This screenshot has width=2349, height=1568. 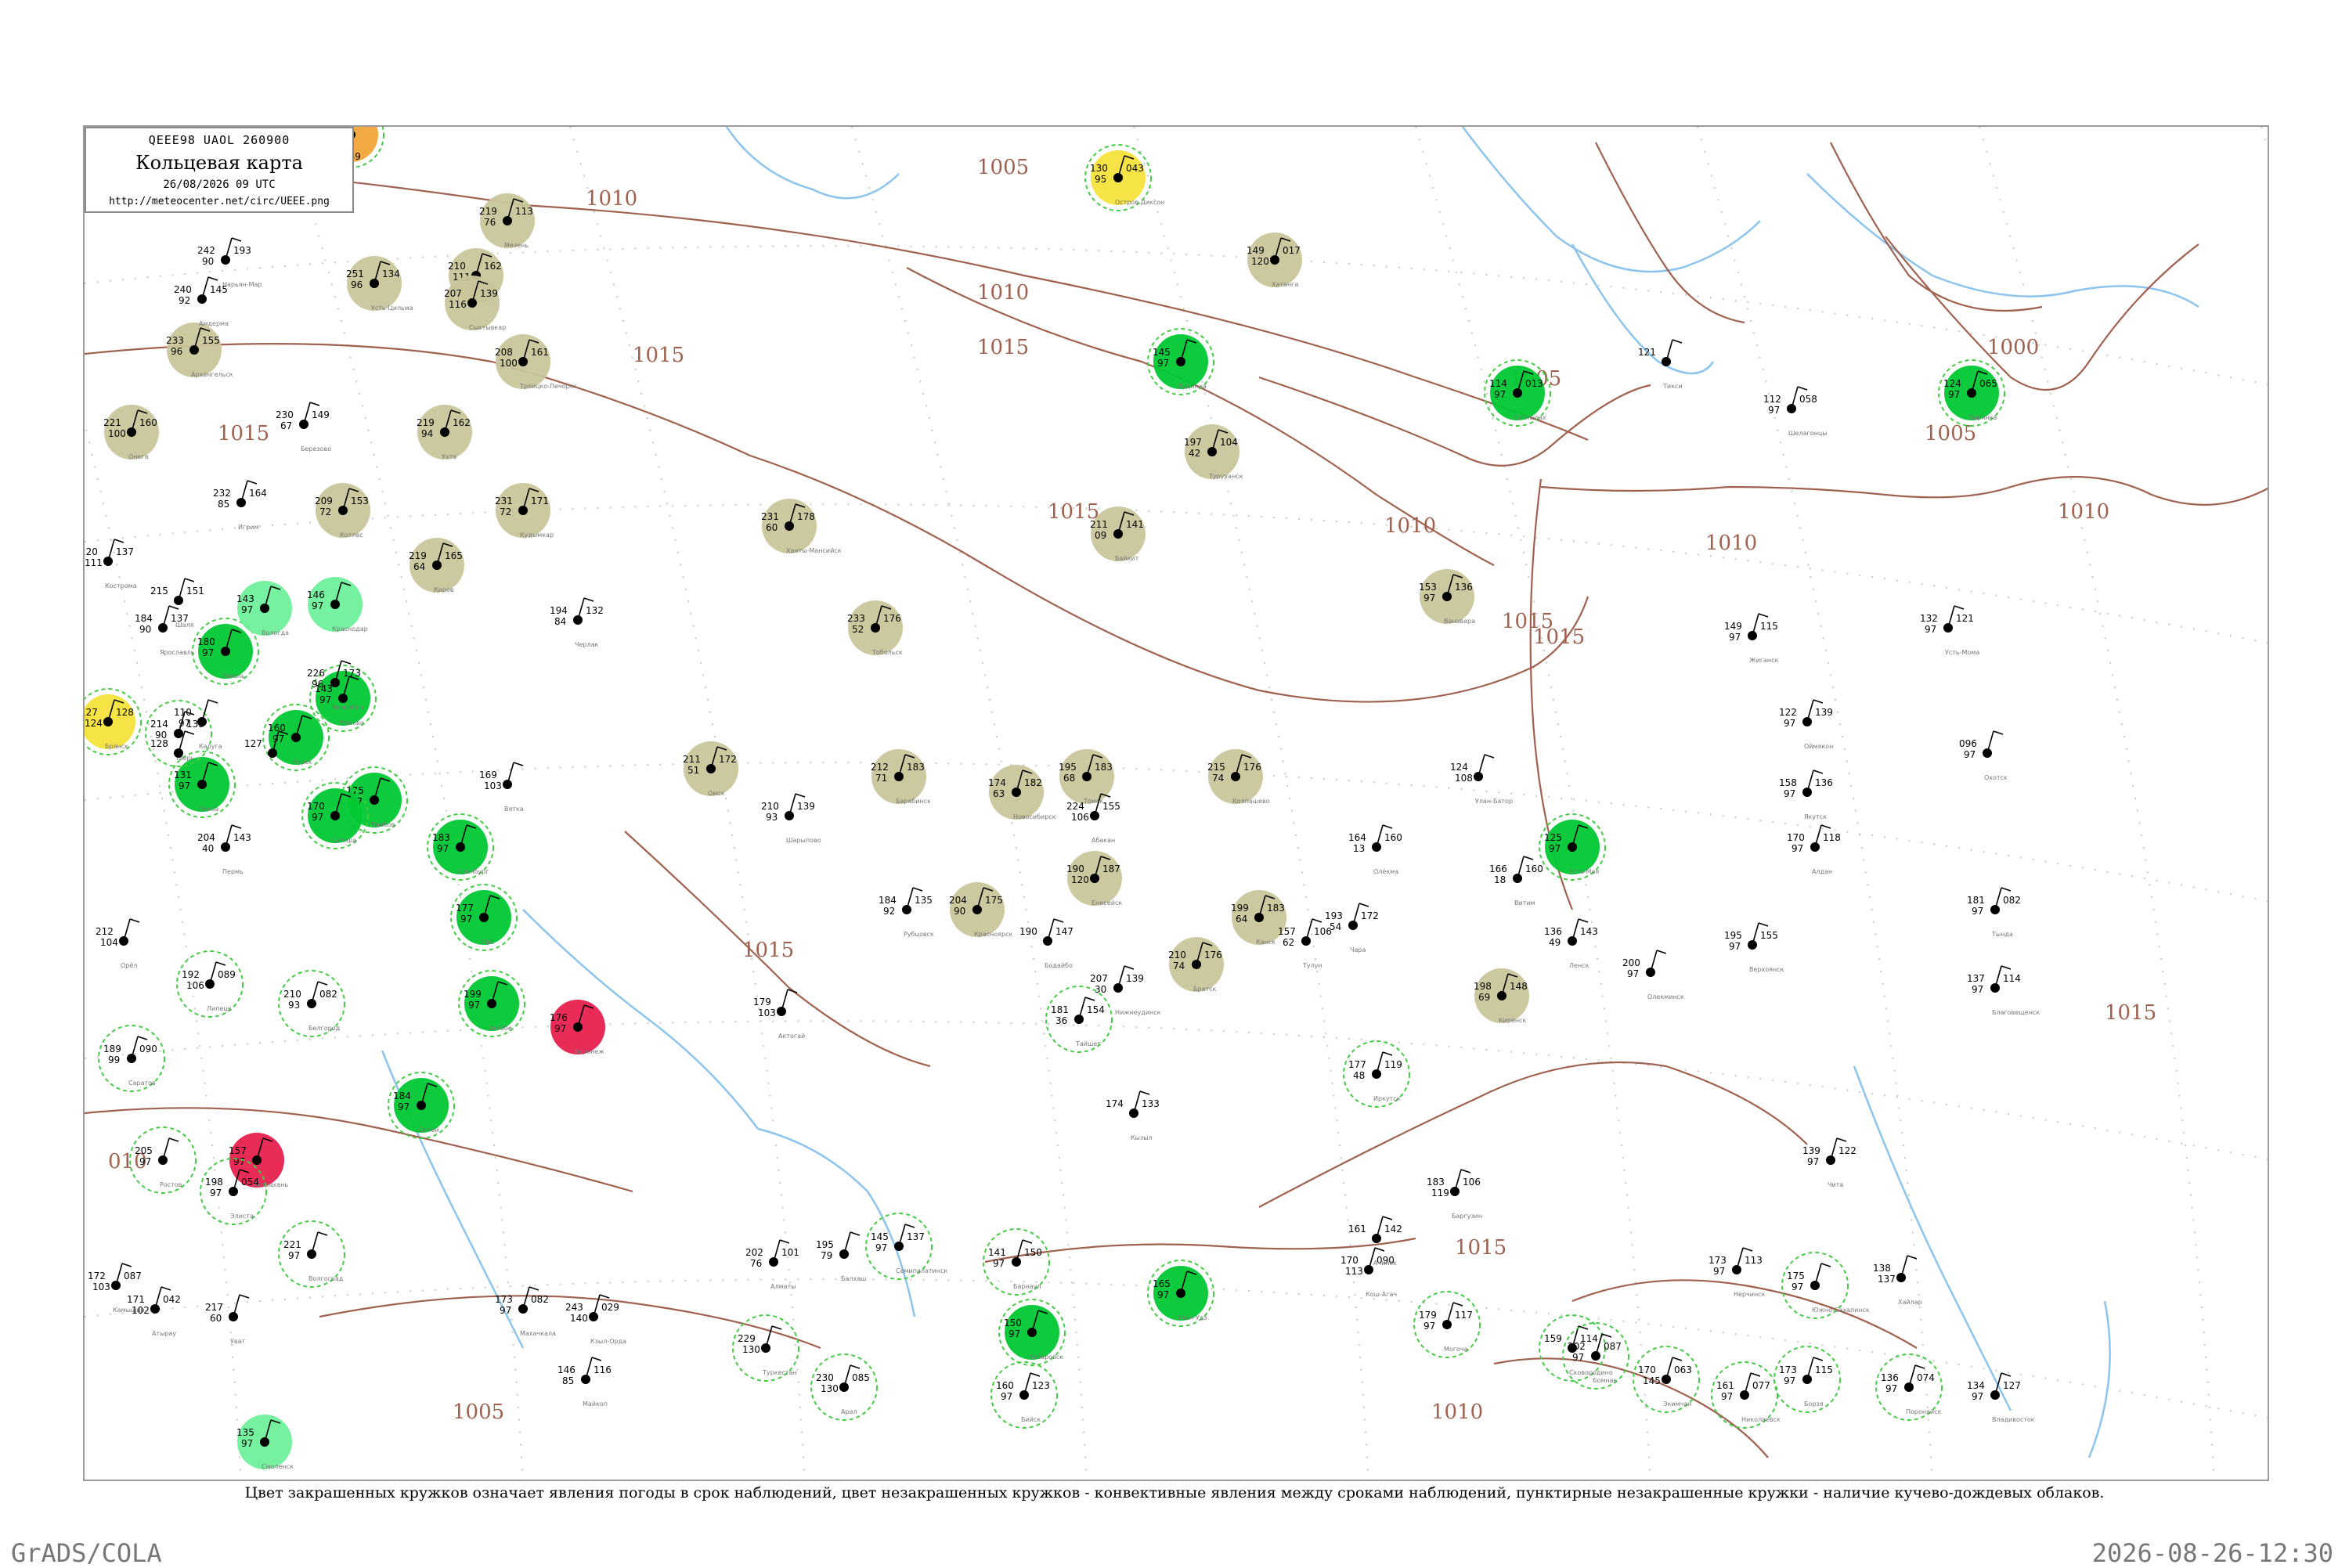 I want to click on meridian-line, so click(x=1533, y=803).